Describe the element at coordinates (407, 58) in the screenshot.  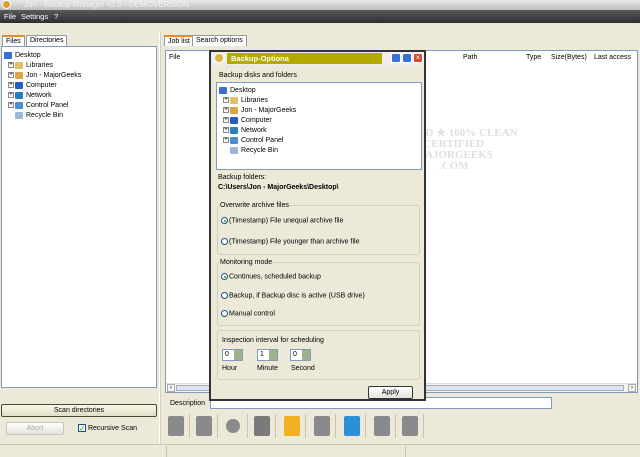
I see `maximize-icon` at that location.